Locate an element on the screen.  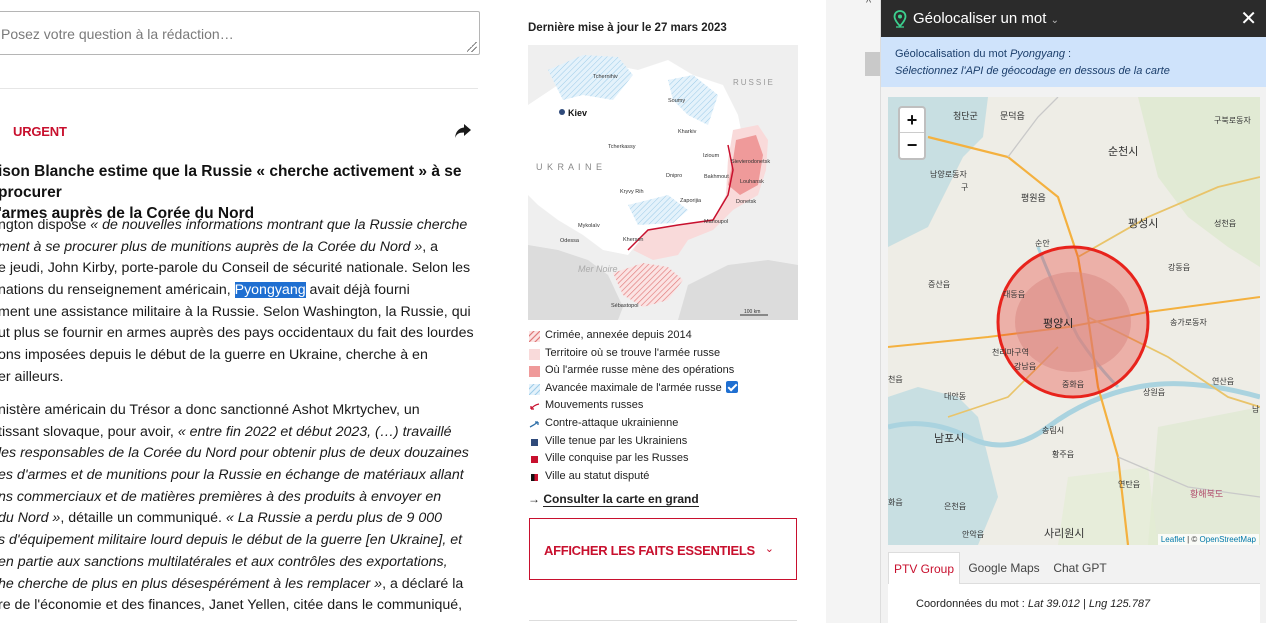
resize-grip-icon is located at coordinates (472, 47).